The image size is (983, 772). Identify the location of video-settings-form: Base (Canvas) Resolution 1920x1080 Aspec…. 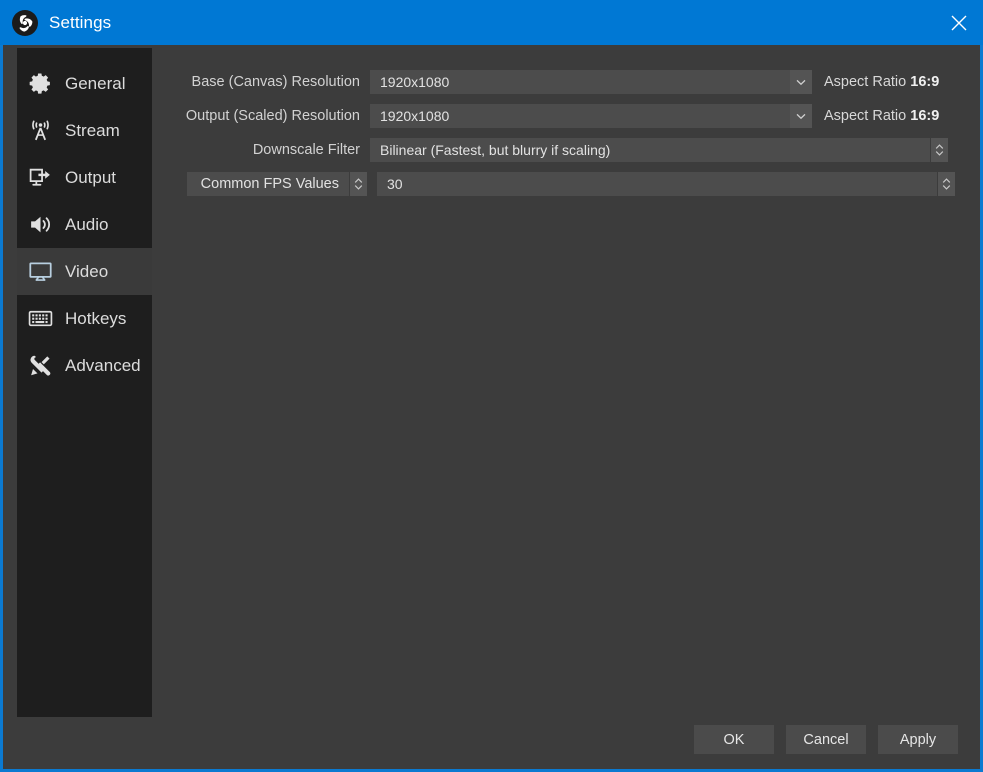
(565, 138).